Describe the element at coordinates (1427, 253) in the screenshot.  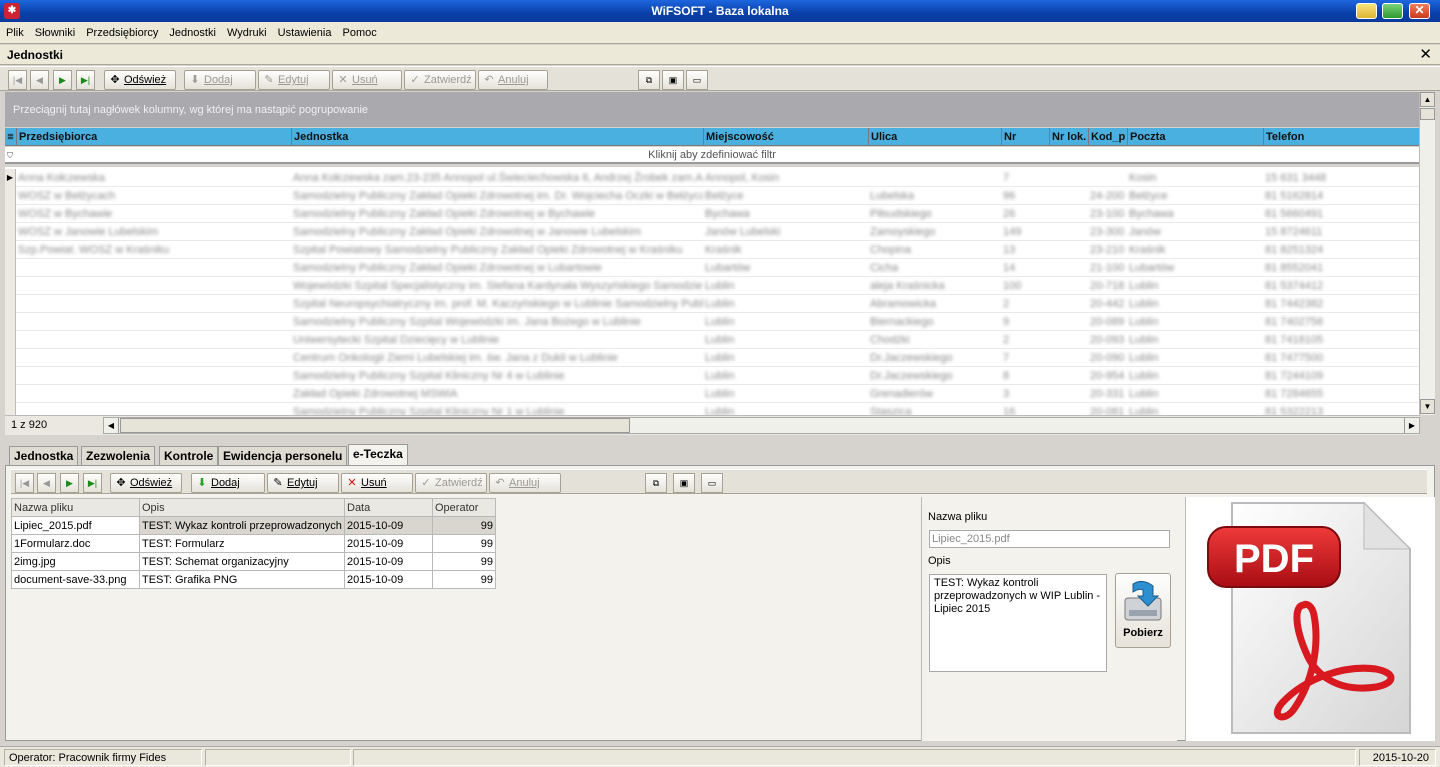
I see `grid-vertical-scrollbar: ▲ ▼` at that location.